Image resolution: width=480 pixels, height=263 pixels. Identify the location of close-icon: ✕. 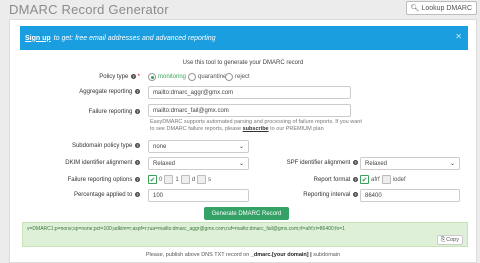
(458, 36).